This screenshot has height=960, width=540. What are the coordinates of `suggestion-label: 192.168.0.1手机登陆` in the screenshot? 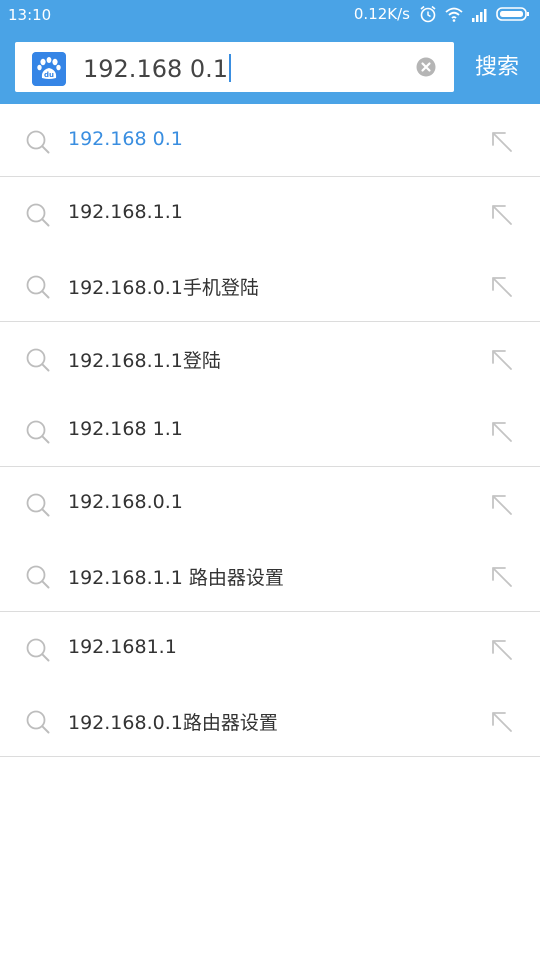 It's located at (163, 288).